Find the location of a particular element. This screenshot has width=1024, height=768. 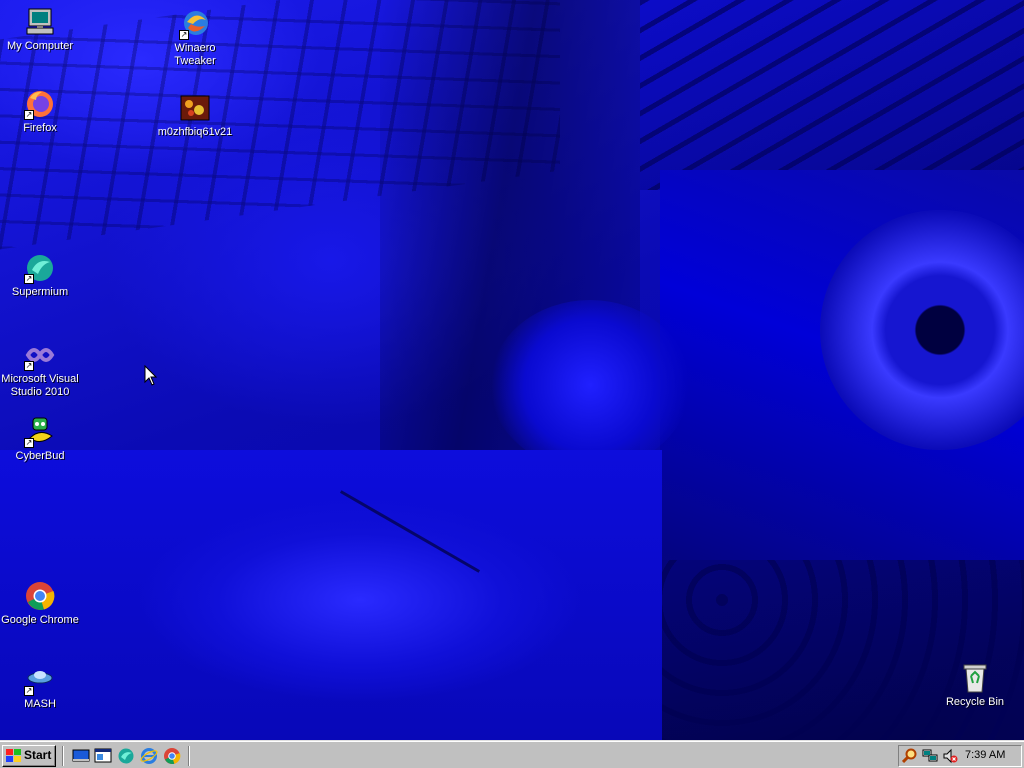

search-icon is located at coordinates (909, 756).